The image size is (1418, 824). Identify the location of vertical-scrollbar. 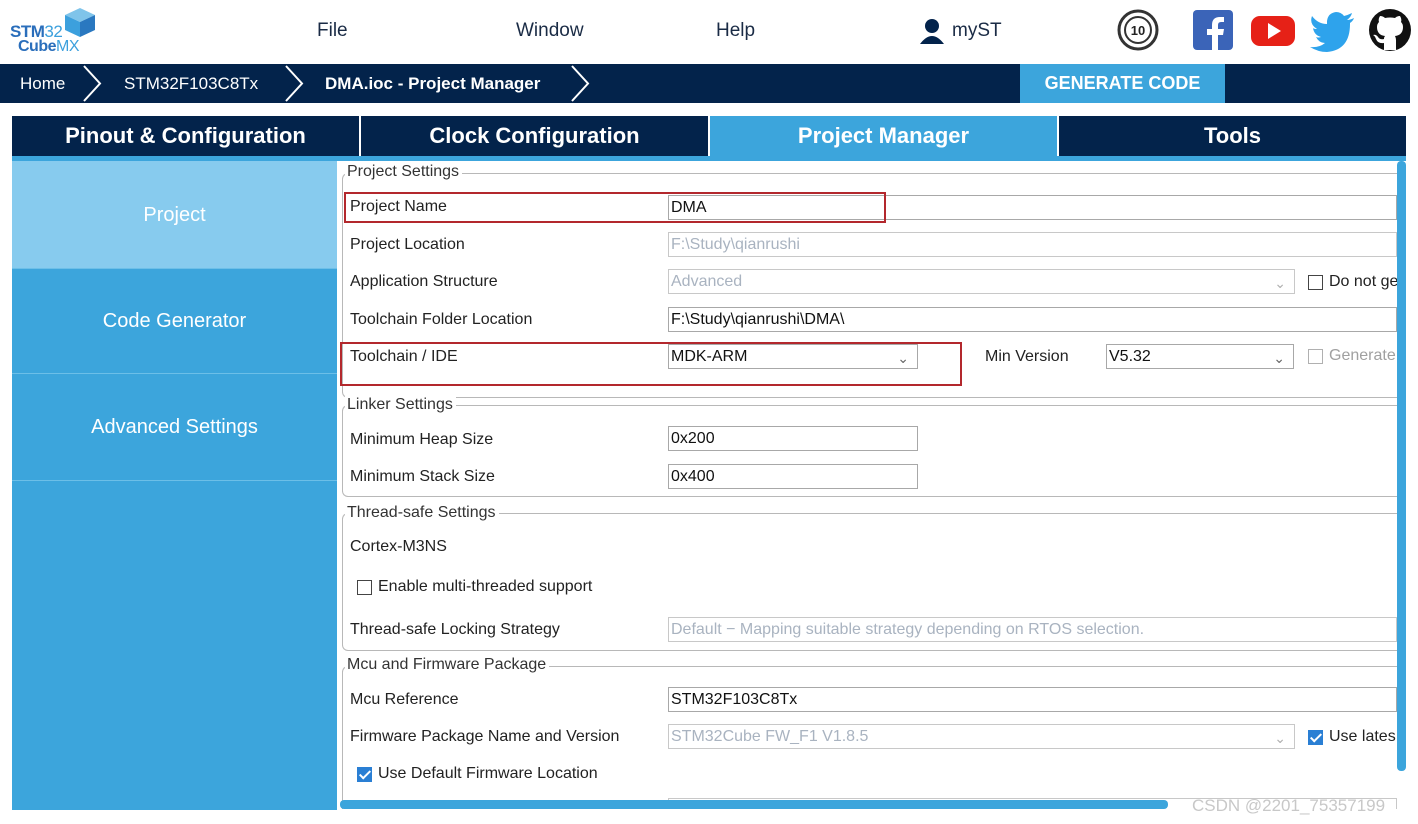
(1401, 466).